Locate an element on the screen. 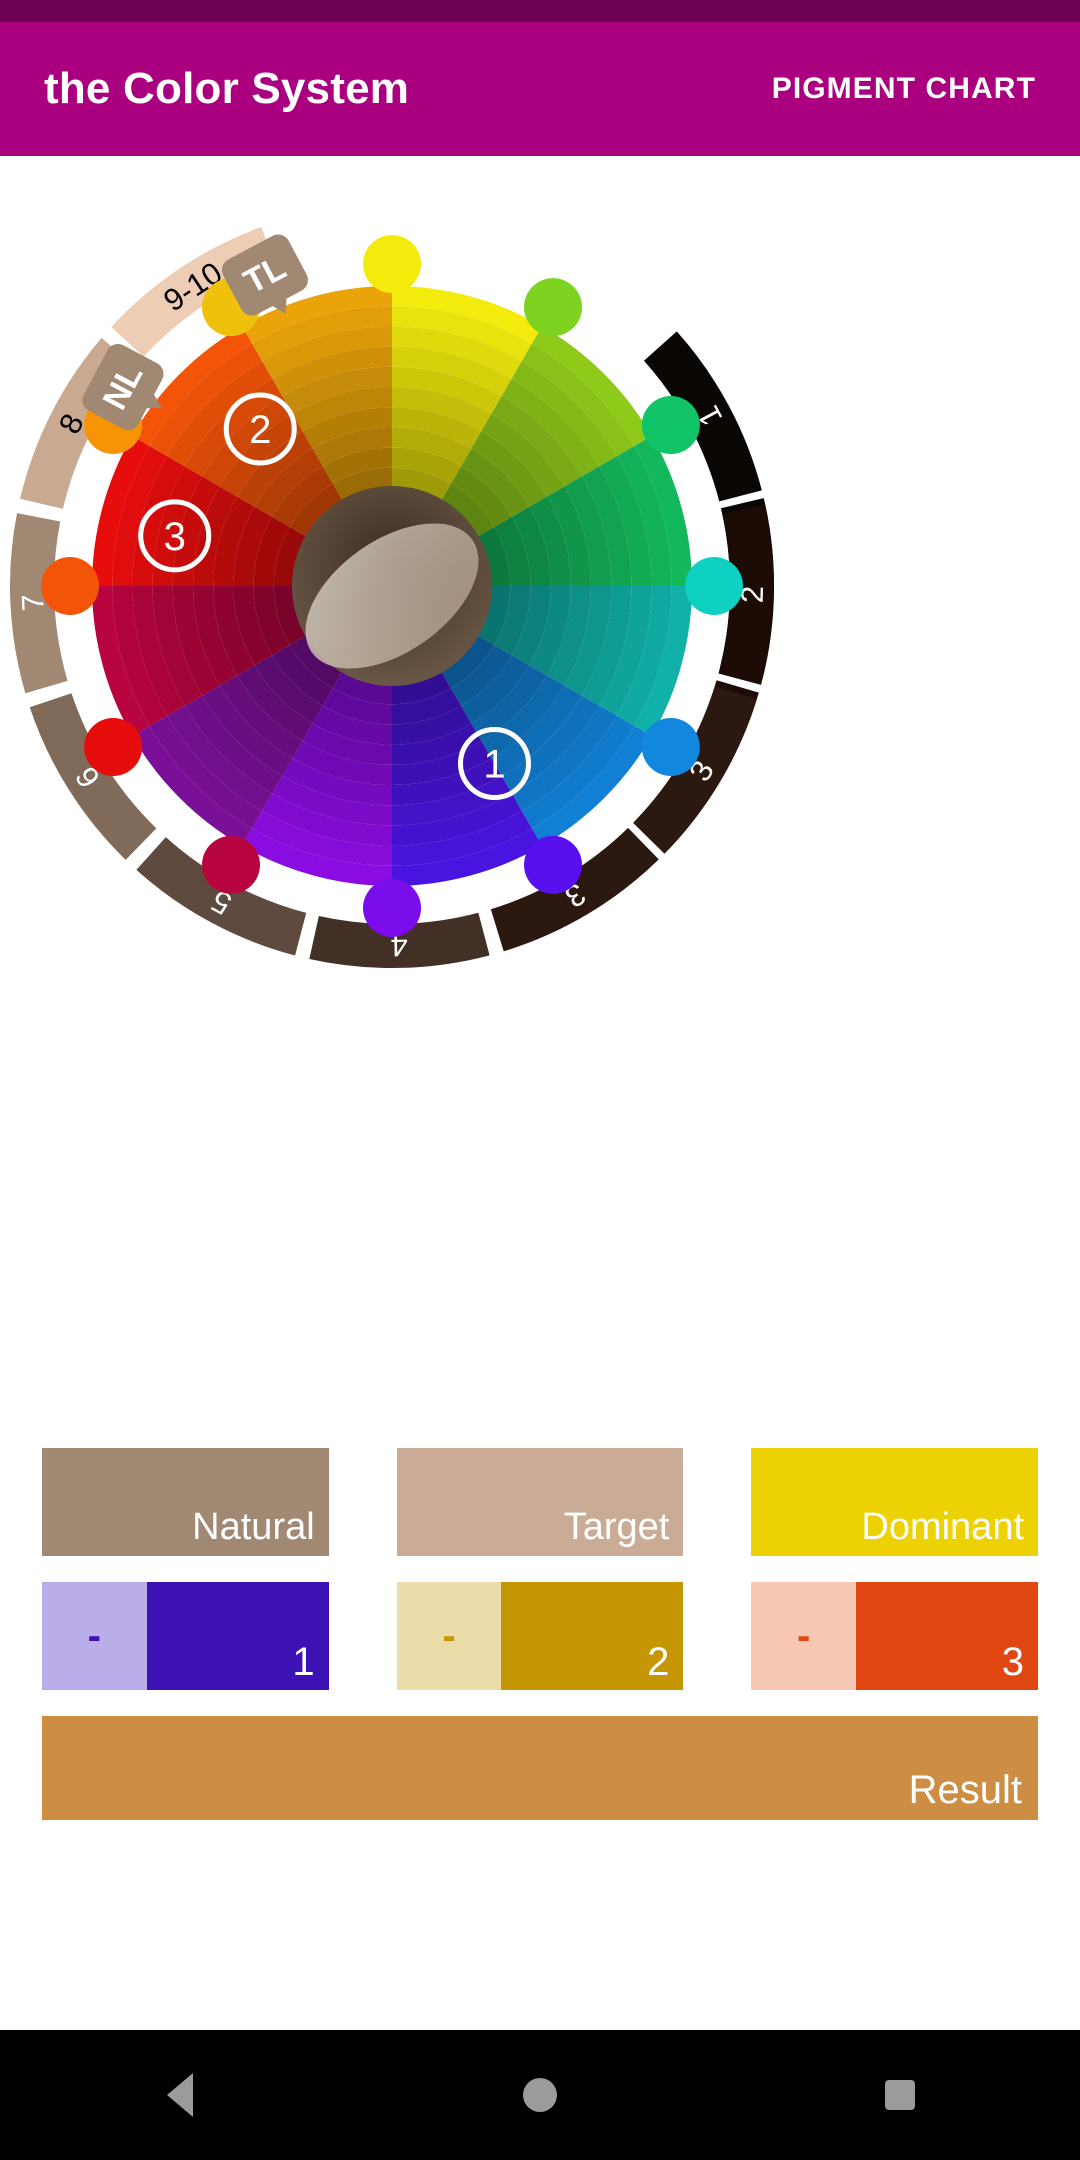 The width and height of the screenshot is (1080, 2160). pigment-2-minus: - is located at coordinates (449, 1636).